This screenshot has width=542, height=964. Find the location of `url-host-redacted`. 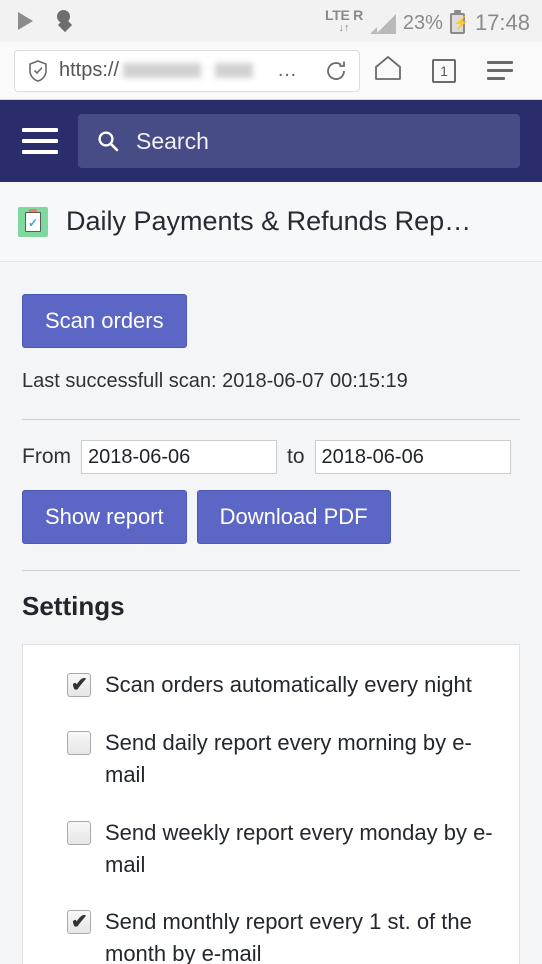

url-host-redacted is located at coordinates (198, 70).